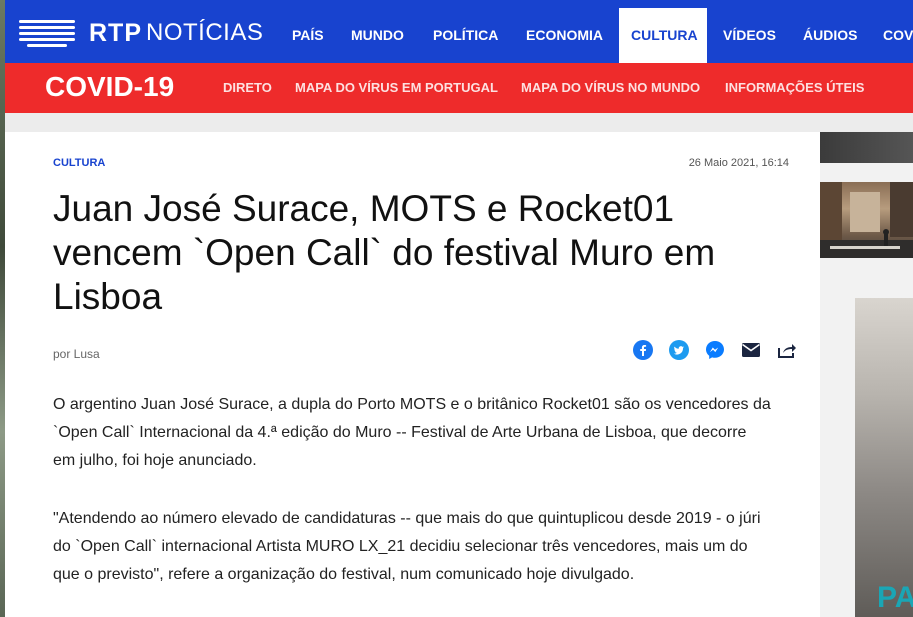  I want to click on logo-rtp-text: RTP, so click(115, 32).